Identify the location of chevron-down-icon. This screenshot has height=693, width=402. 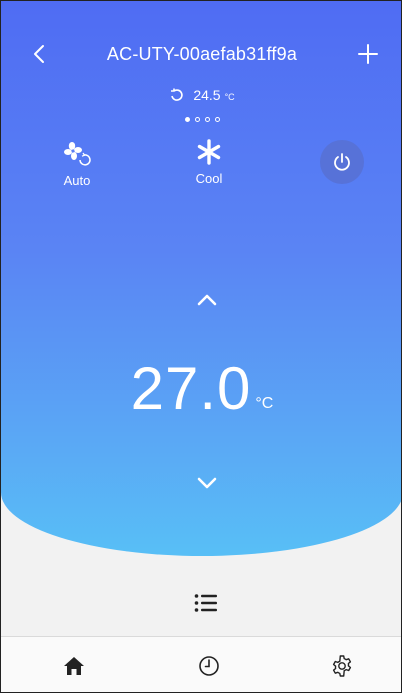
(207, 483).